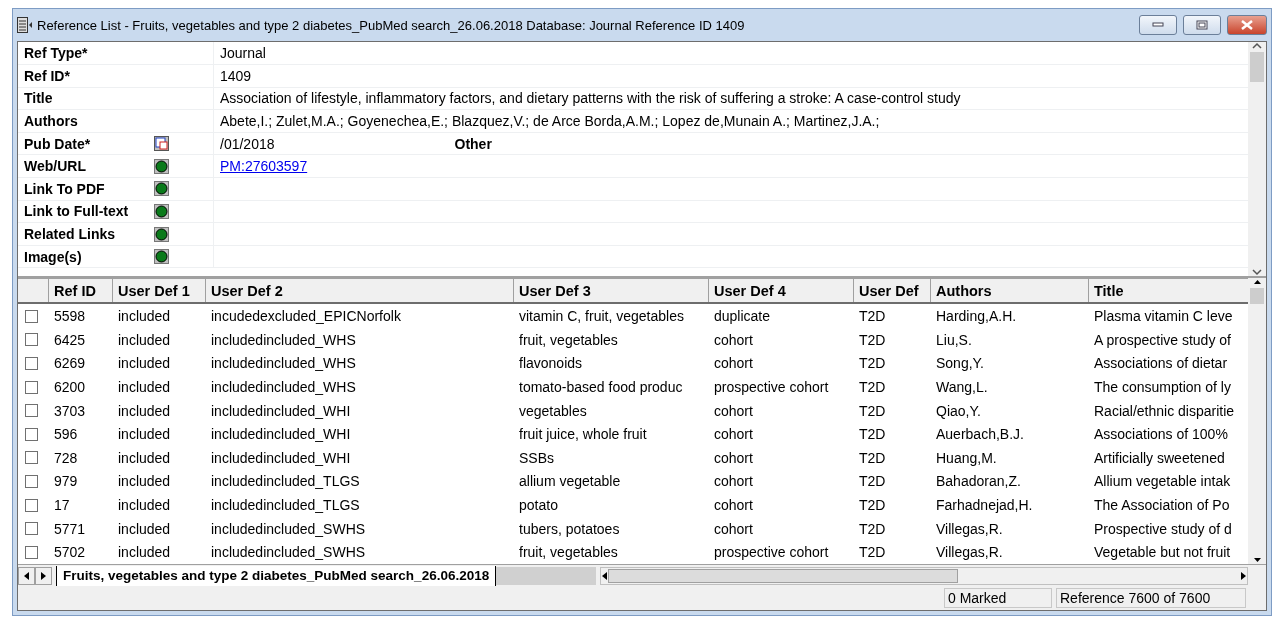  What do you see at coordinates (161, 144) in the screenshot?
I see `calendar-icon` at bounding box center [161, 144].